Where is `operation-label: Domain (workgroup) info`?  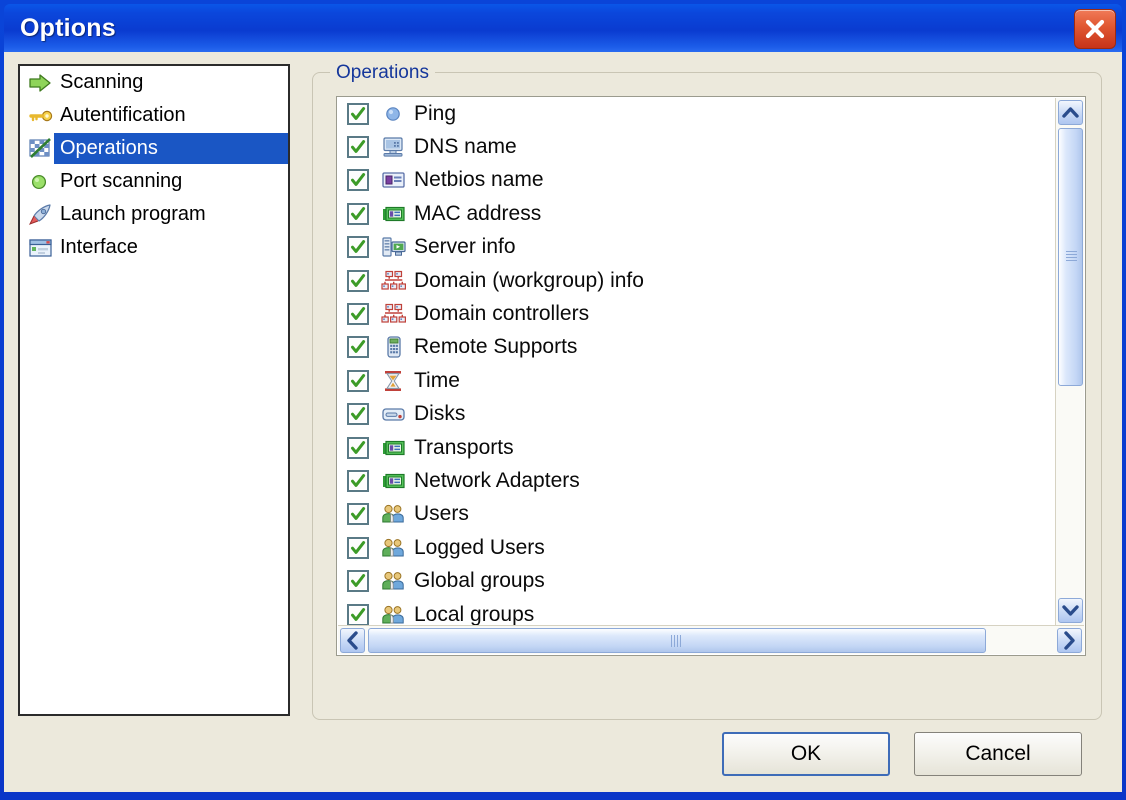
operation-label: Domain (workgroup) info is located at coordinates (529, 280).